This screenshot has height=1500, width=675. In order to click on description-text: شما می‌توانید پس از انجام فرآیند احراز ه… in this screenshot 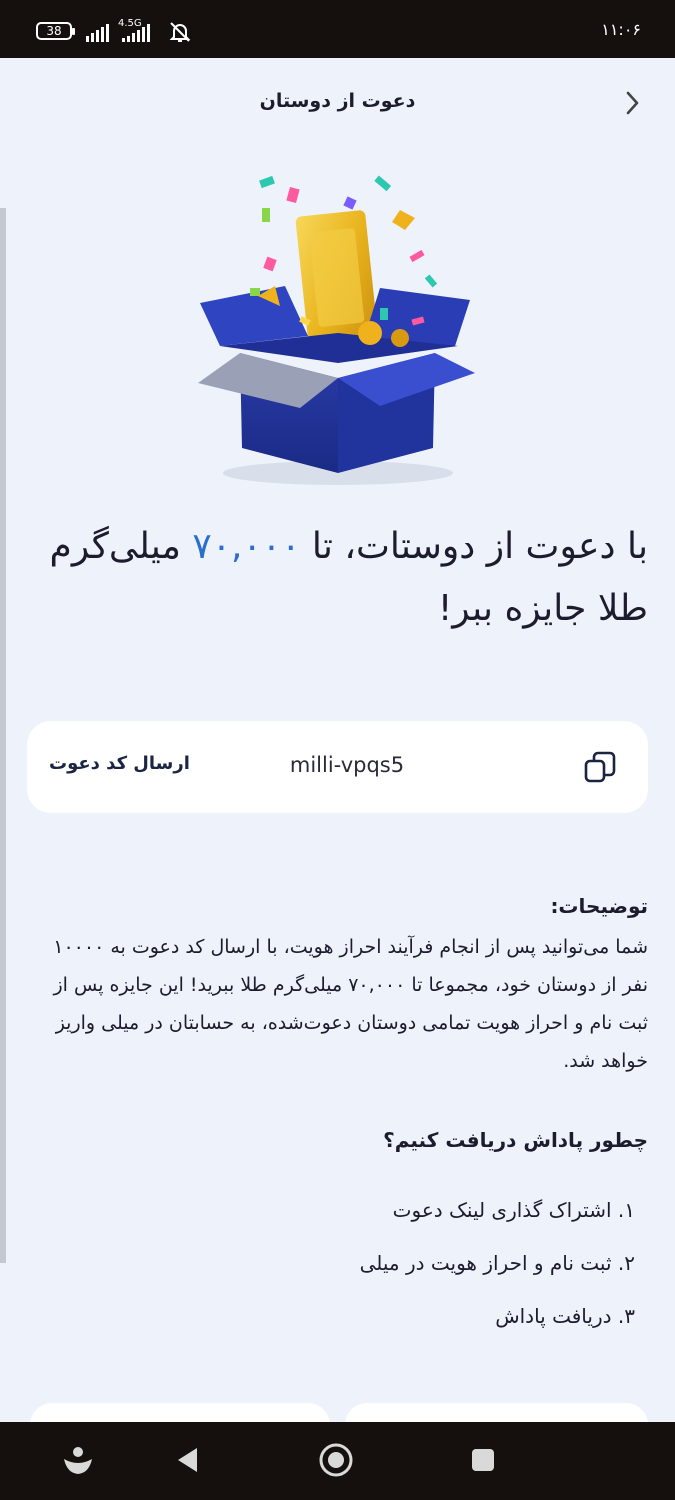, I will do `click(350, 1004)`.